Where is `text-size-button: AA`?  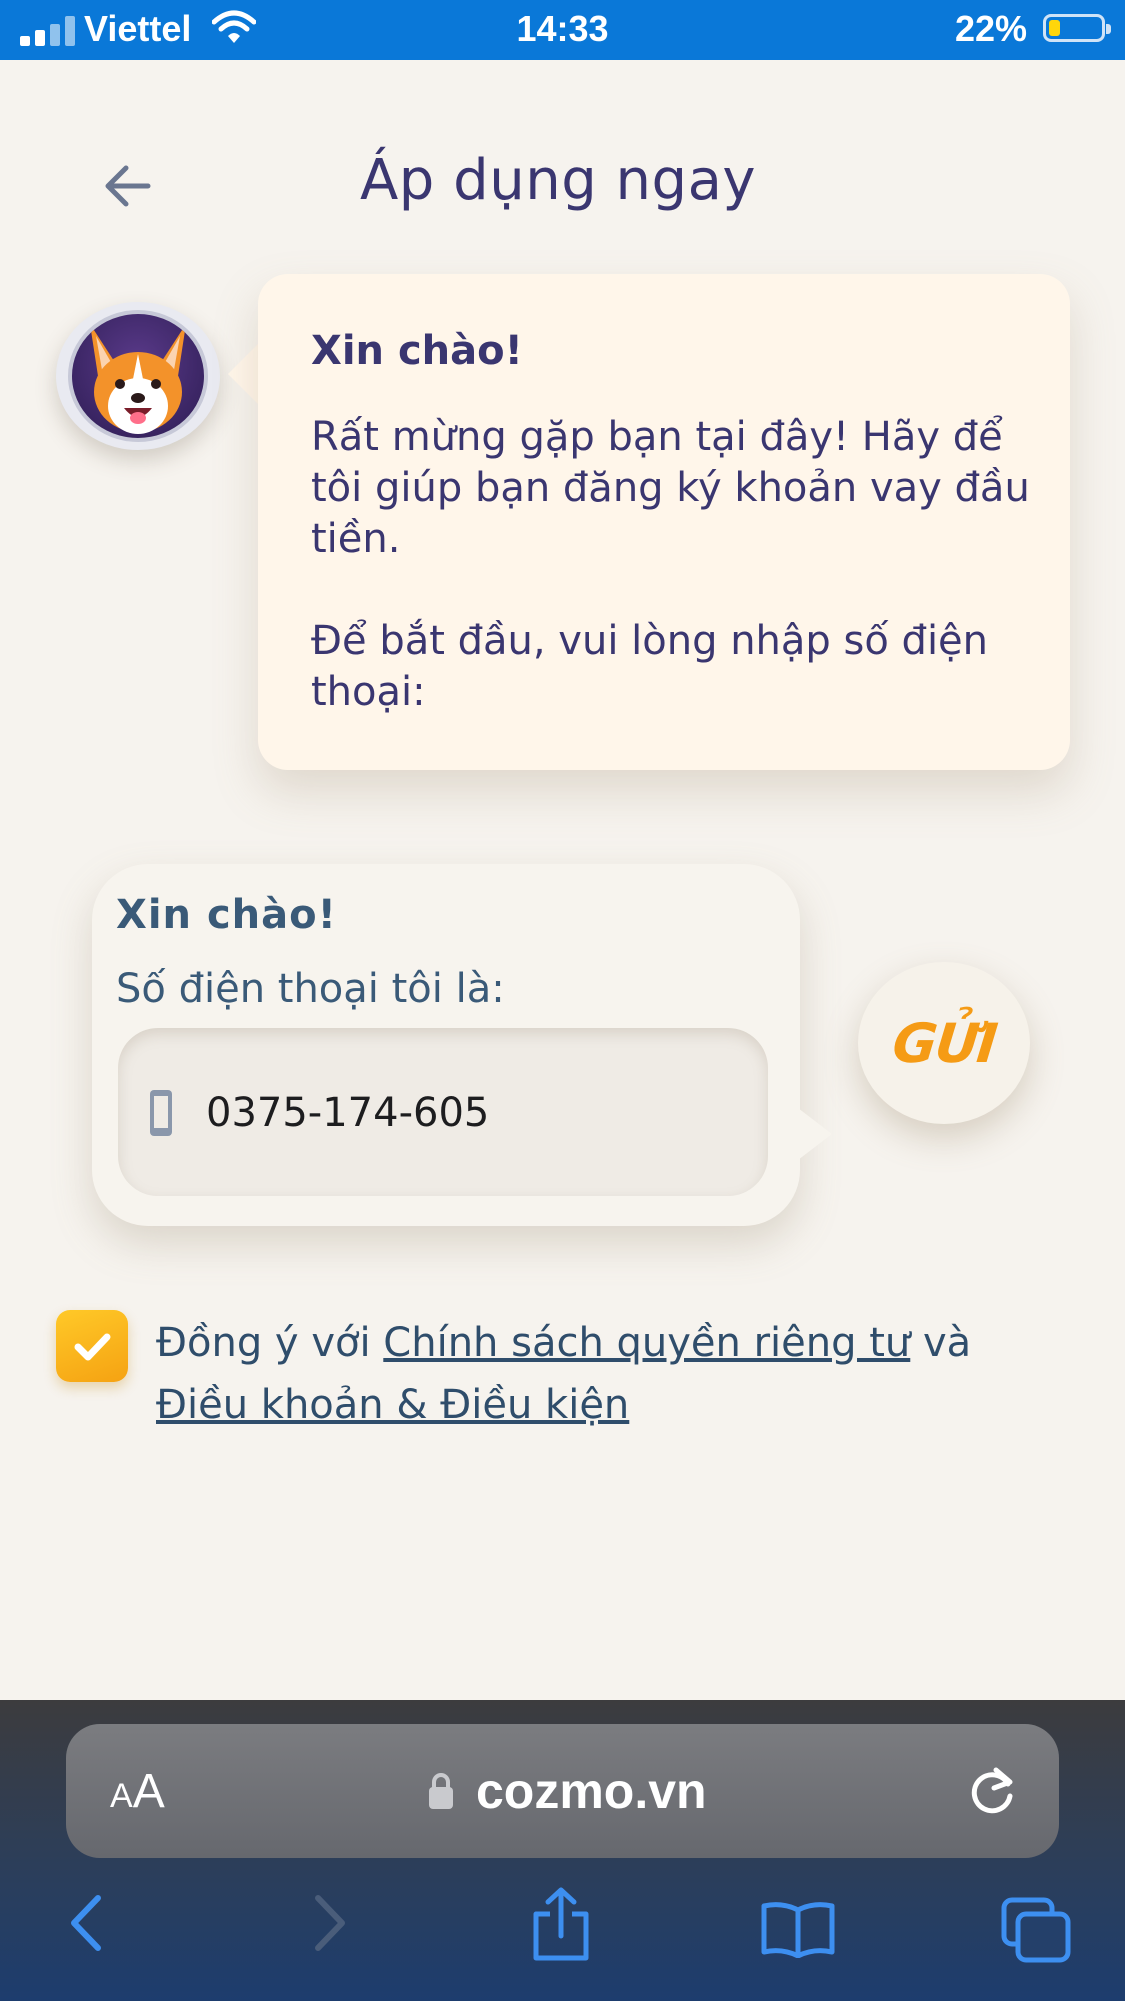 text-size-button: AA is located at coordinates (137, 1791).